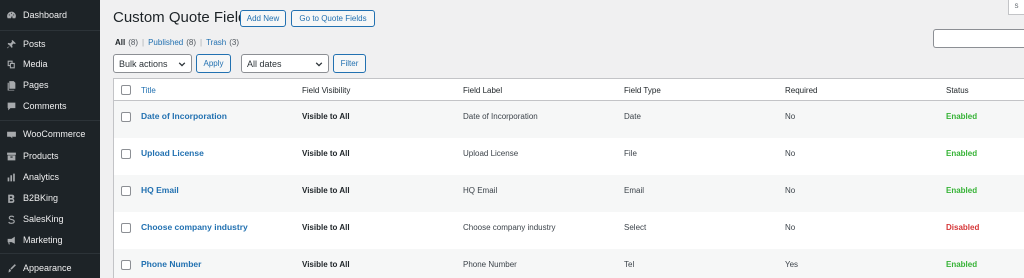  Describe the element at coordinates (41, 198) in the screenshot. I see `sidebar-item-label: B2BKing` at that location.